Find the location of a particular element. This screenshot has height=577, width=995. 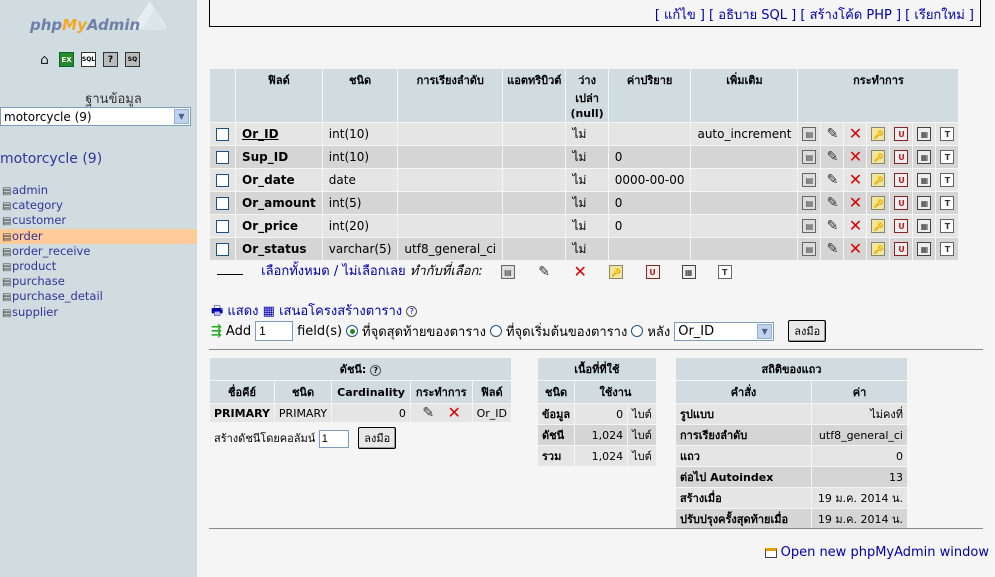

sql-query-icon: SQL is located at coordinates (88, 59).